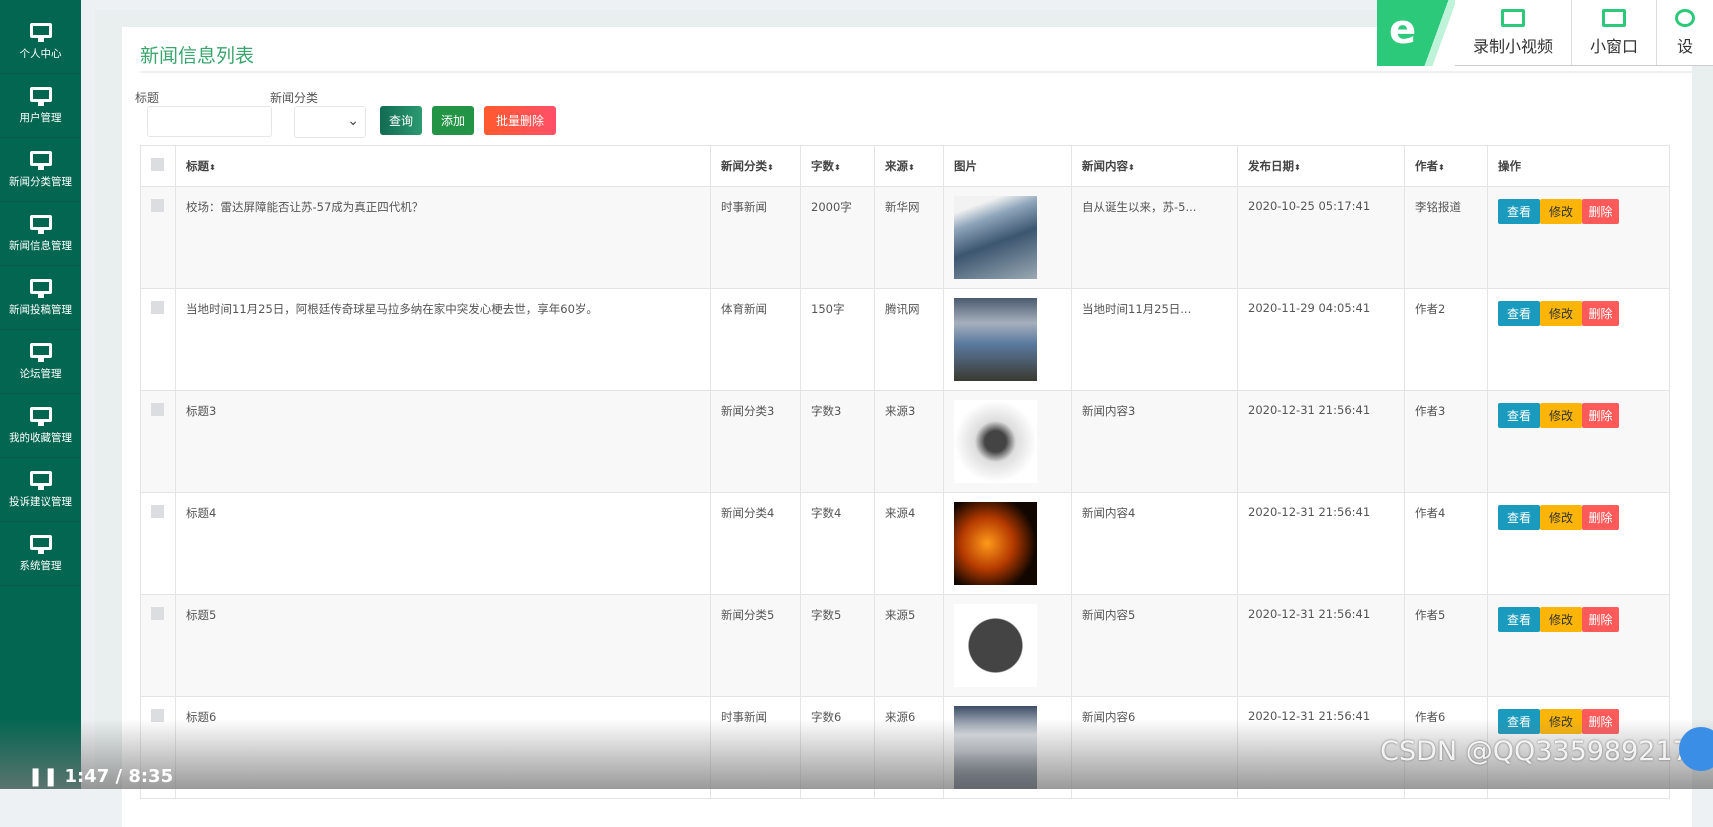 This screenshot has height=827, width=1713. What do you see at coordinates (909, 543) in the screenshot?
I see `news-source-cell: 来源4` at bounding box center [909, 543].